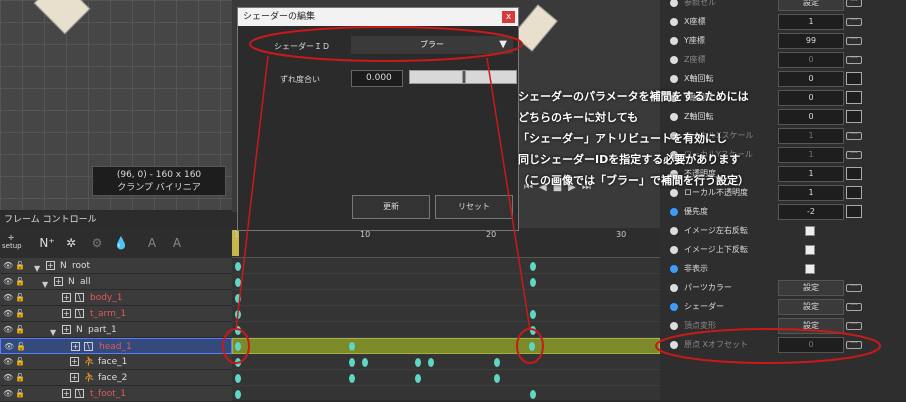  I want to click on property-value-input: 99, so click(811, 41).